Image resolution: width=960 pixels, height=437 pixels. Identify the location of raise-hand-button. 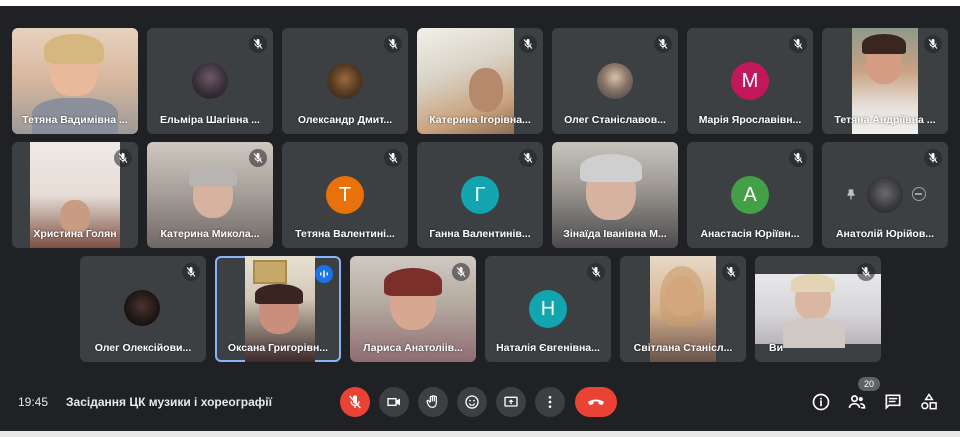
(433, 402).